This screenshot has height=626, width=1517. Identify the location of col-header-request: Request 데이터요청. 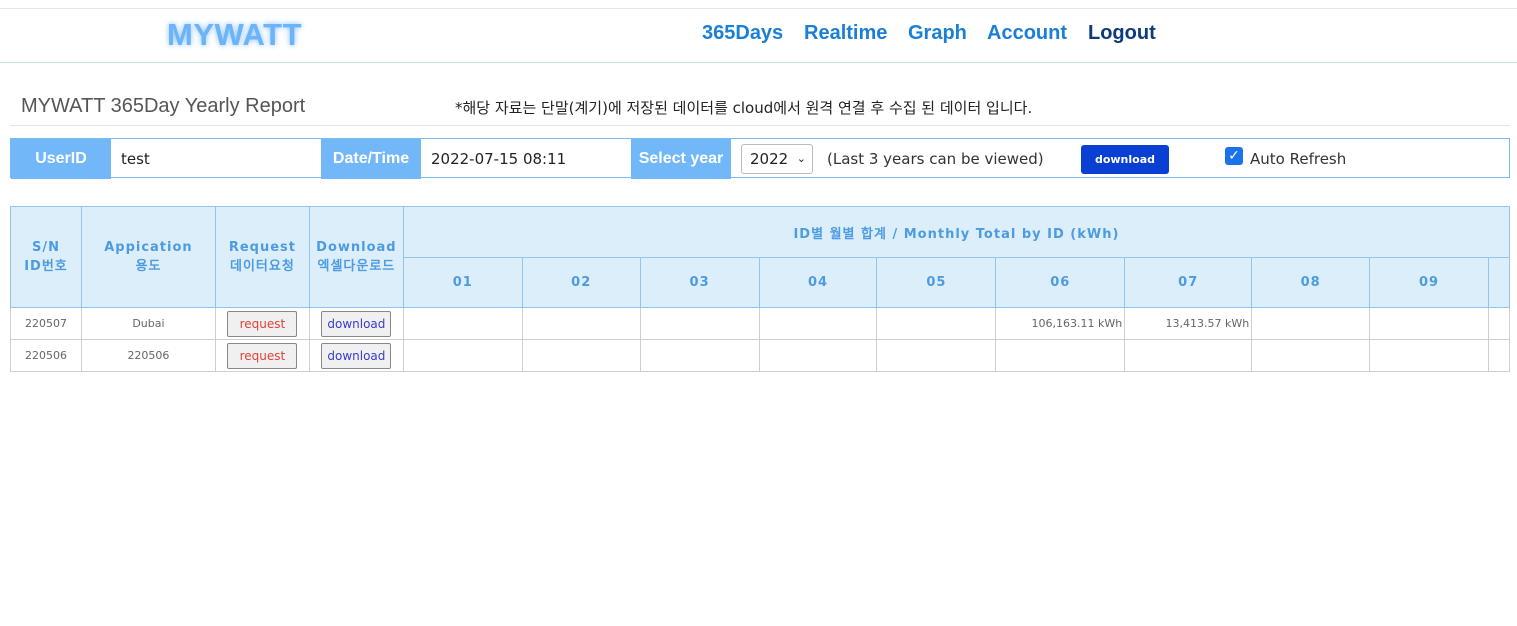
(262, 257).